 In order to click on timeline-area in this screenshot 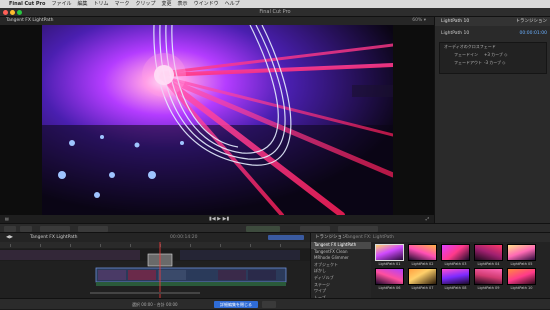, I will do `click(155, 270)`.